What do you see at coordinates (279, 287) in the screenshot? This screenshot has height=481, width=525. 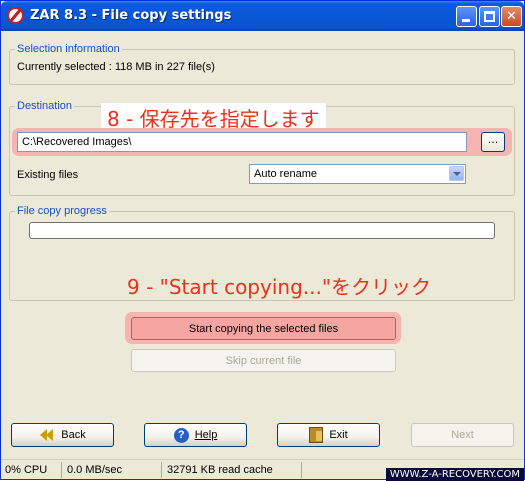 I see `step-9-annotation: 9 - "Start copying..."をクリック` at bounding box center [279, 287].